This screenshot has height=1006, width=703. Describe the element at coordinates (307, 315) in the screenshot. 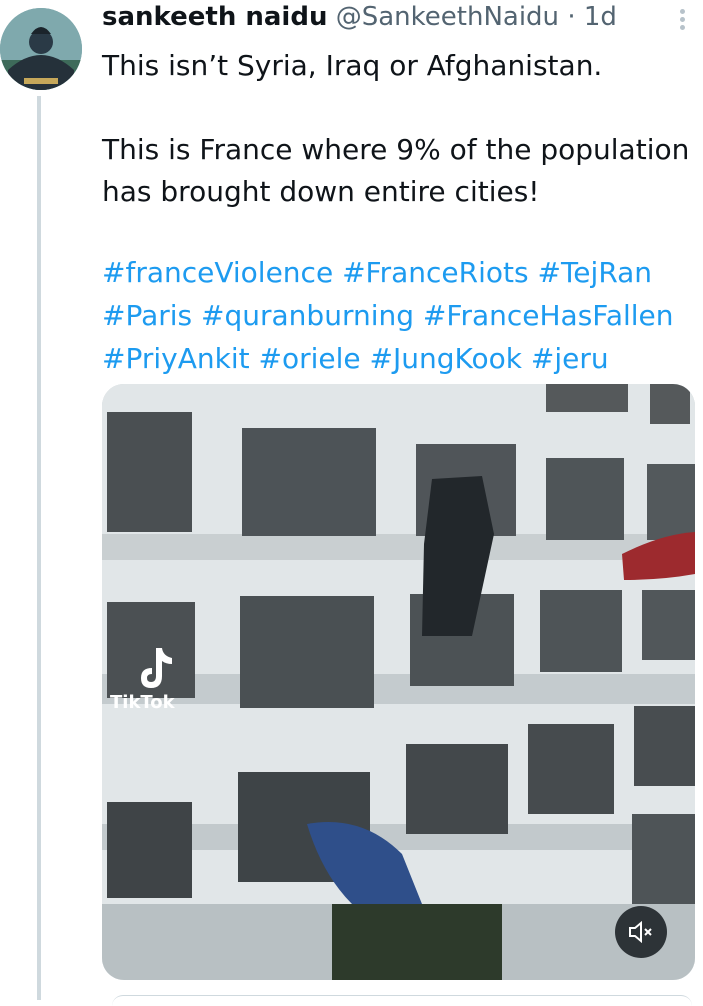

I see `hashtag-link: #quranburning` at that location.